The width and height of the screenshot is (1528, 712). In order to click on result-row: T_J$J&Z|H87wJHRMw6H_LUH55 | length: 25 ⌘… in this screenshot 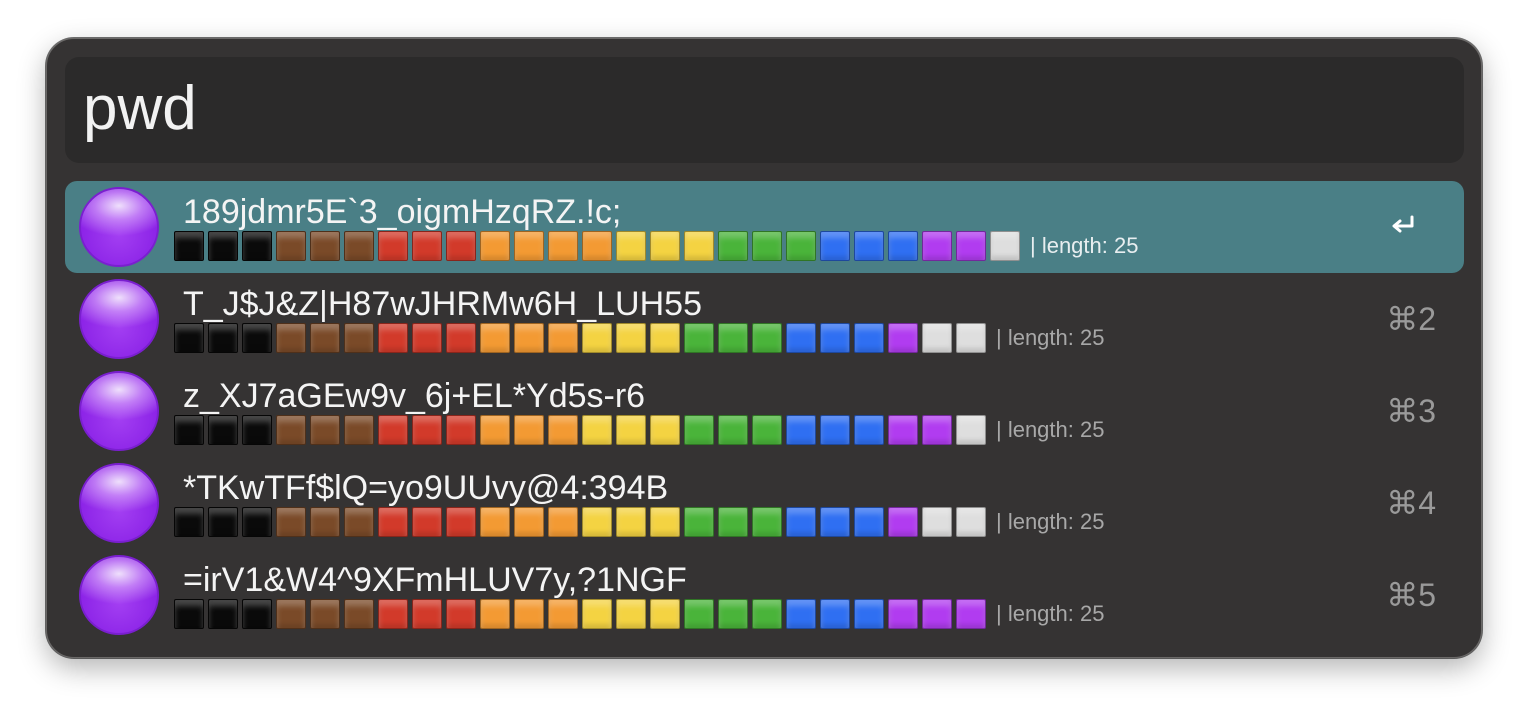, I will do `click(764, 319)`.